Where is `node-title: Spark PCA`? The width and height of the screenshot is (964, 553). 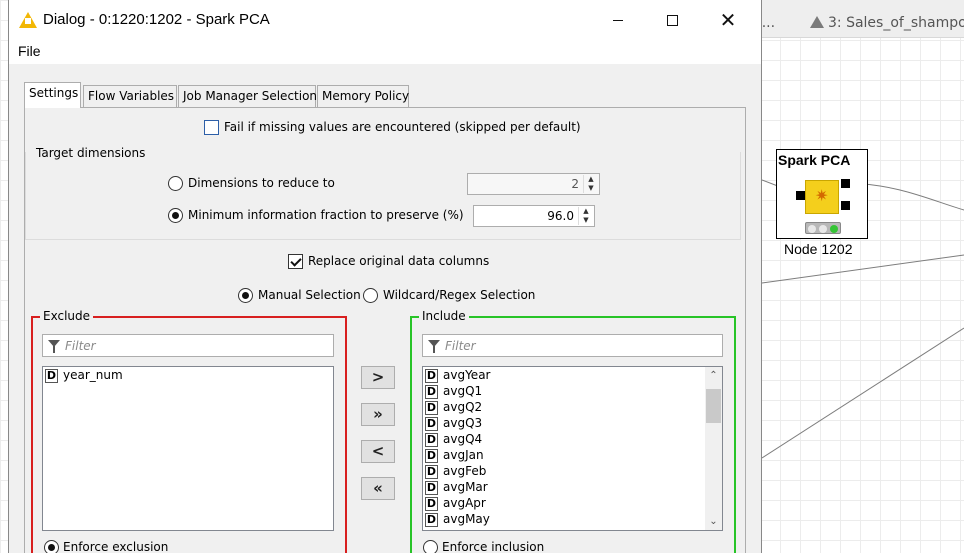
node-title: Spark PCA is located at coordinates (814, 160).